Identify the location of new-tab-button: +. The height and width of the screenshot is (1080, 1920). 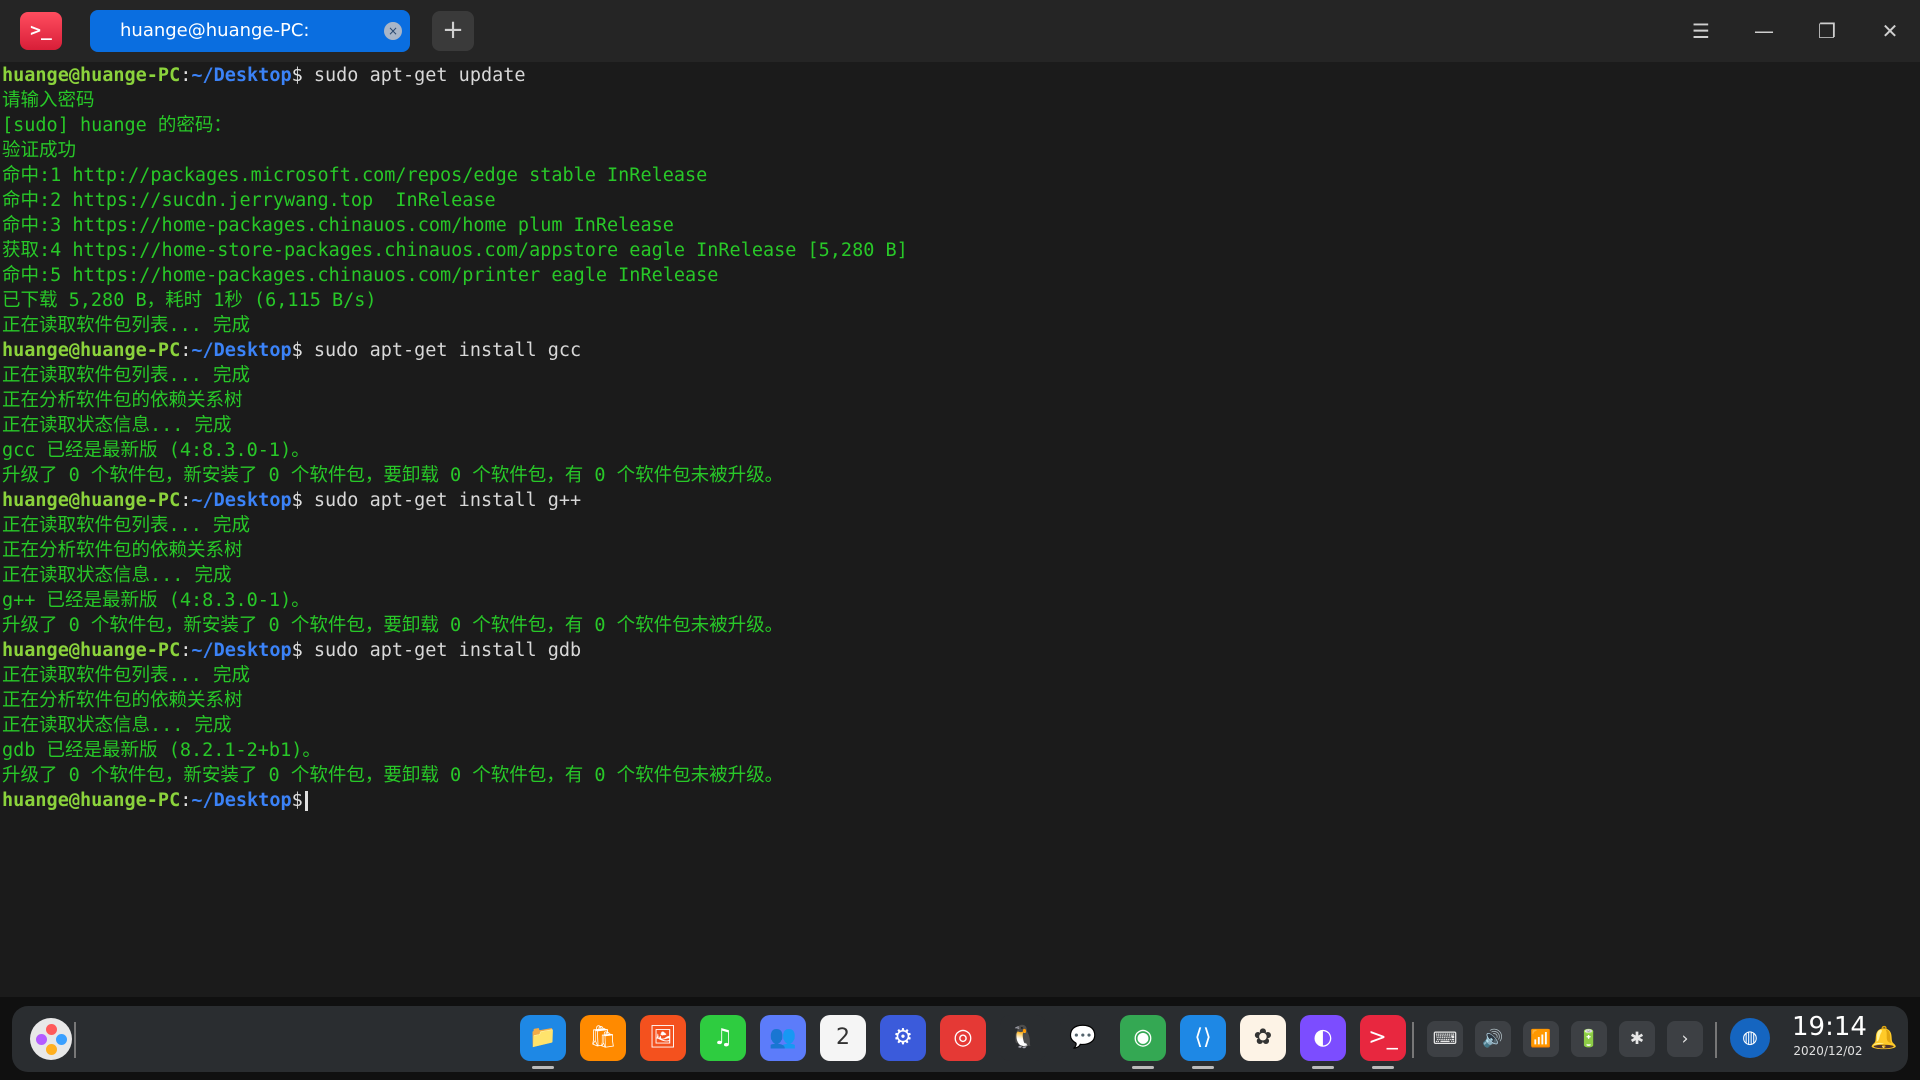
(453, 31).